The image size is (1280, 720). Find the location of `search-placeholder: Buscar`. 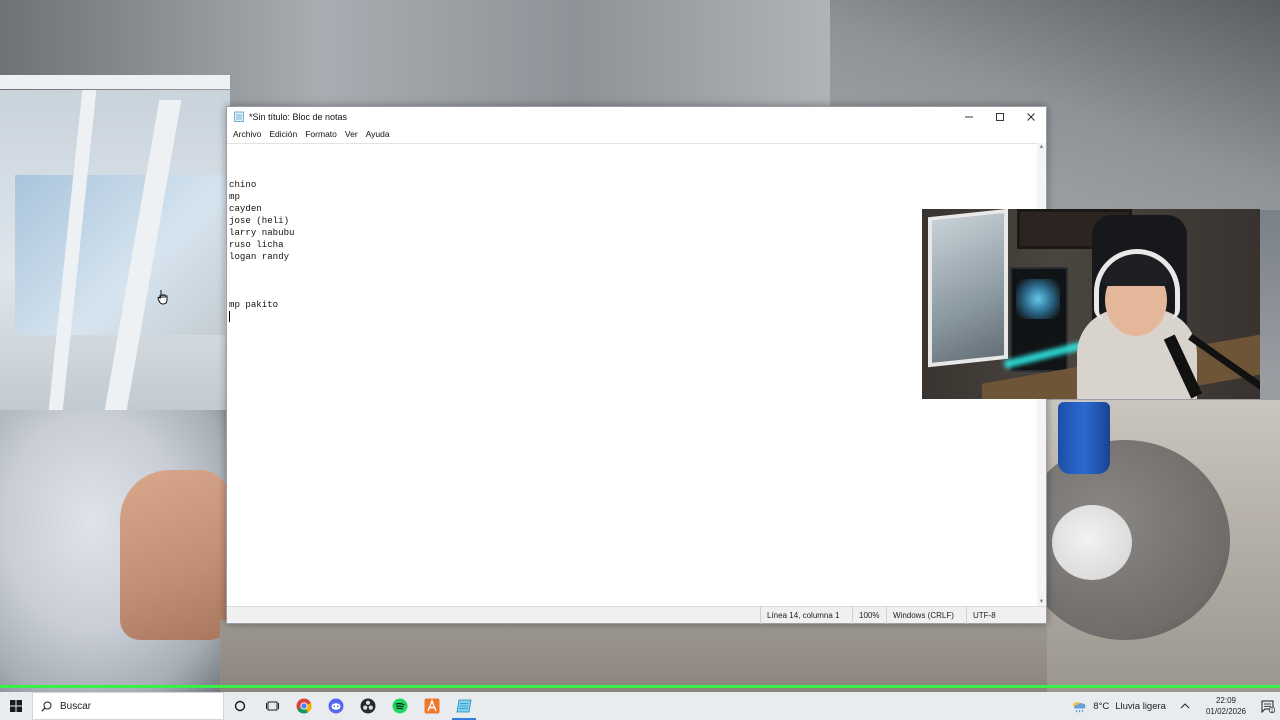

search-placeholder: Buscar is located at coordinates (76, 706).